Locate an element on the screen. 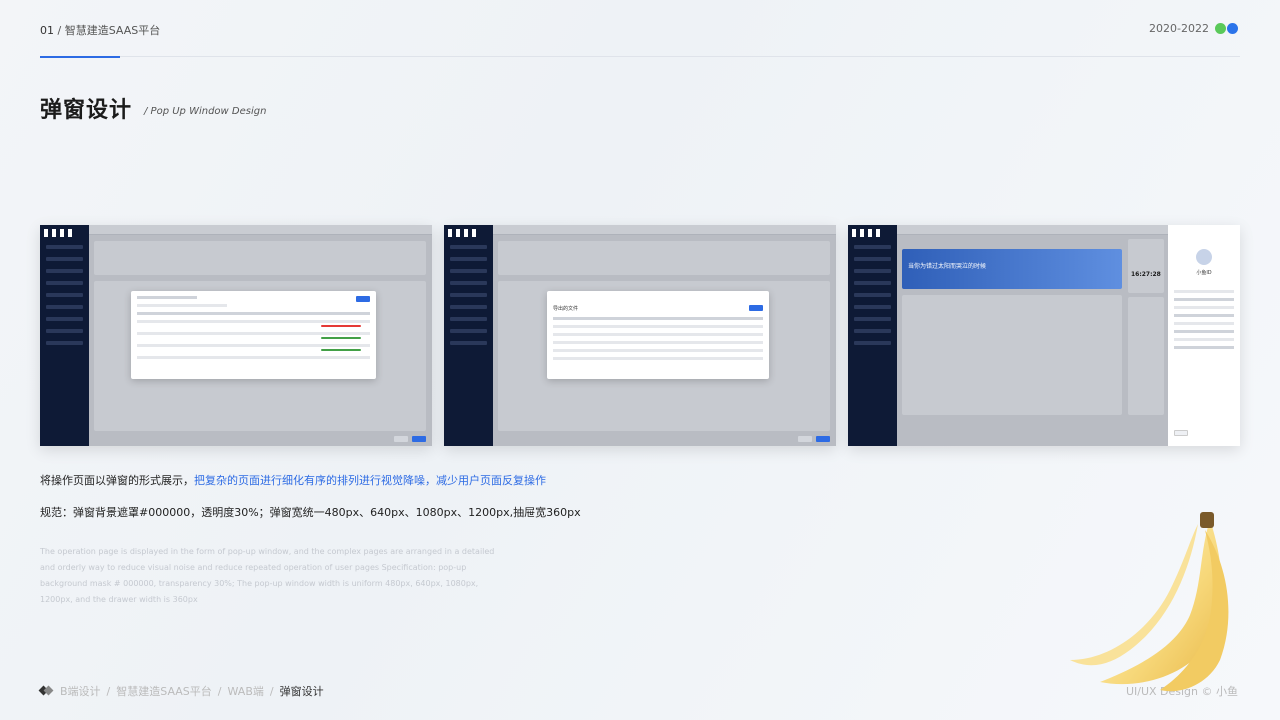 This screenshot has width=1280, height=720. page-subtitle: / Pop Up Window Design is located at coordinates (205, 111).